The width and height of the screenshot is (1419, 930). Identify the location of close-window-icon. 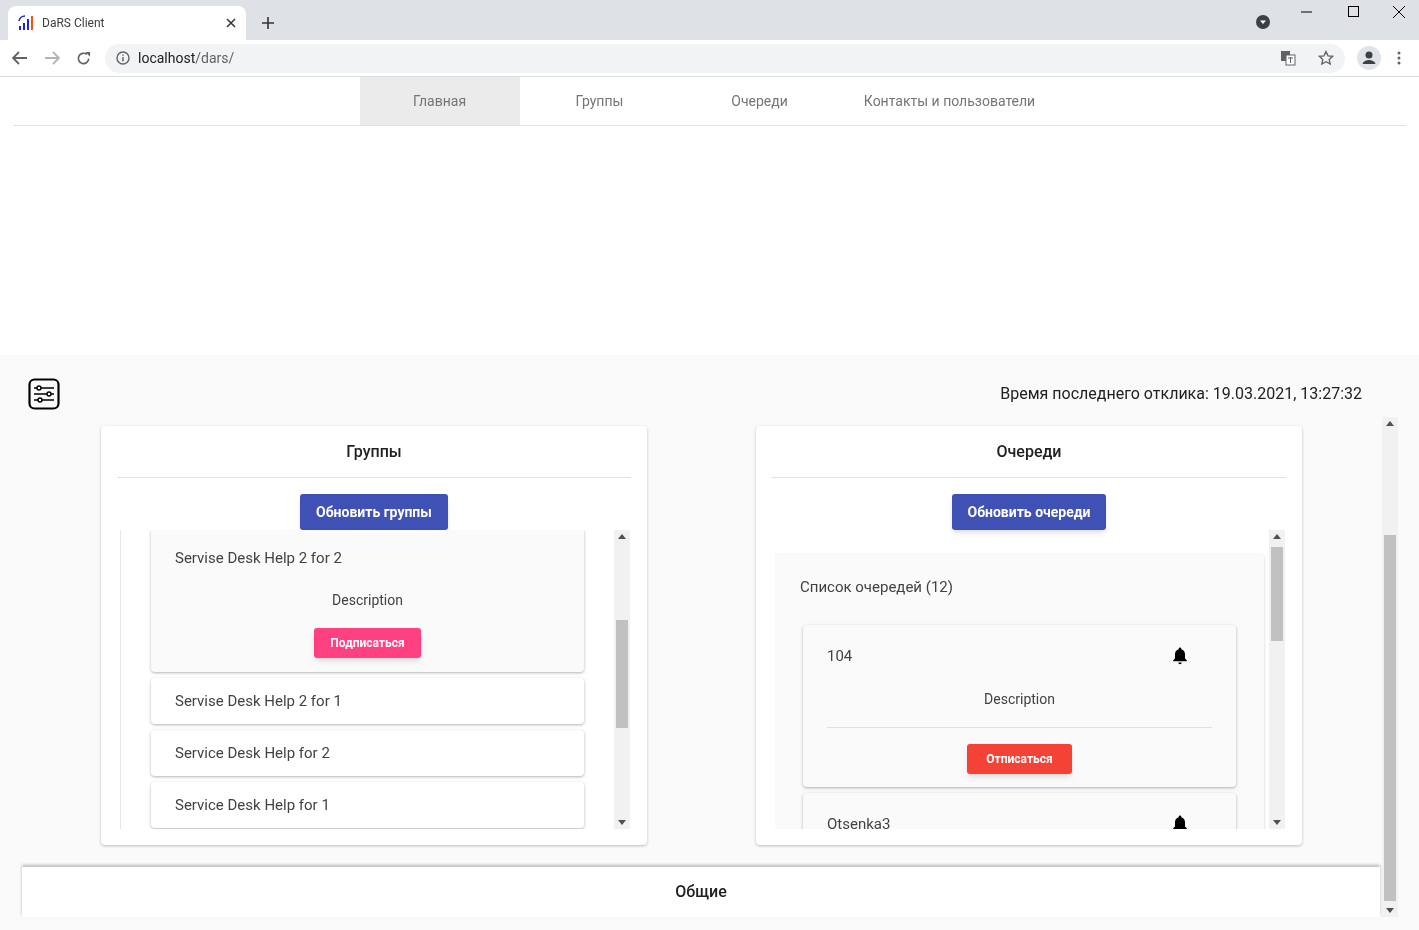
(1399, 12).